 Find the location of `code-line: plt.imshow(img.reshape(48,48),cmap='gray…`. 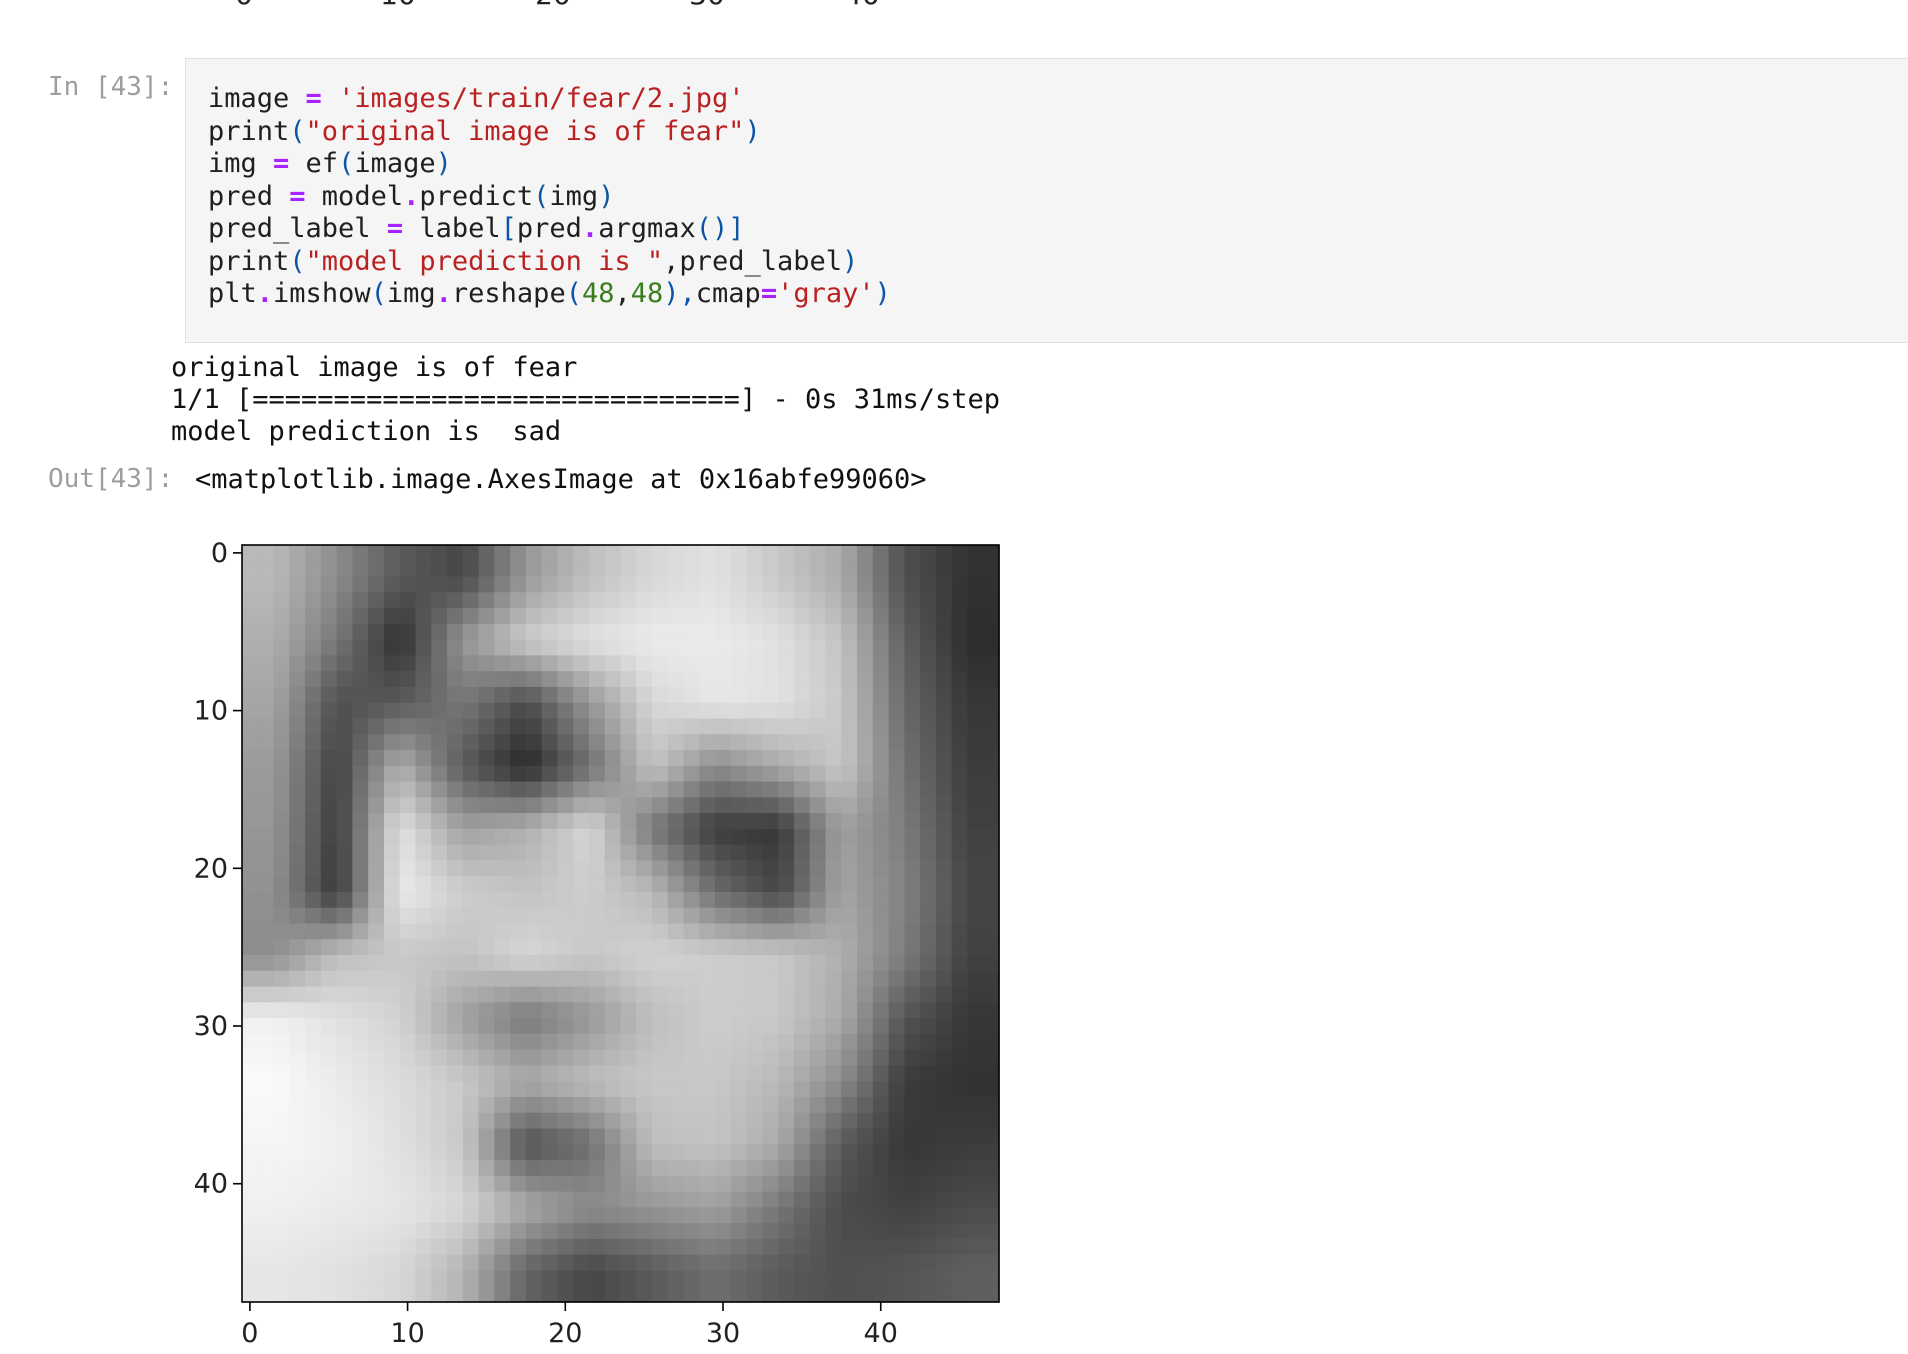

code-line: plt.imshow(img.reshape(48,48),cmap='gray… is located at coordinates (549, 294).